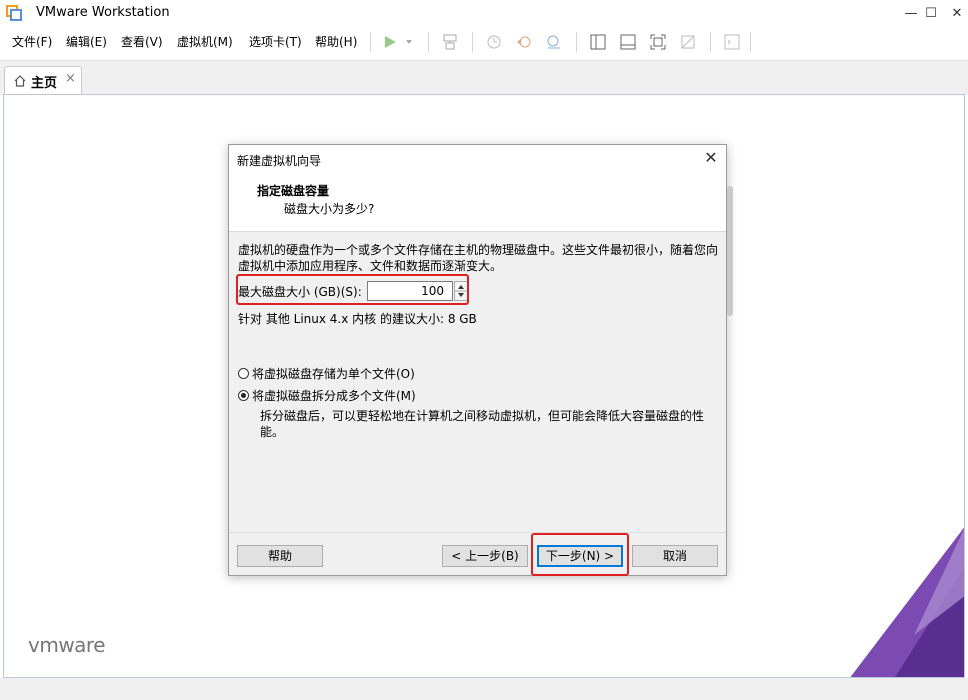  What do you see at coordinates (482, 424) in the screenshot?
I see `split-files-description: 拆分磁盘后，可以更轻松地在计算机之间移动虚拟机，但可能会降低大容量磁盘的性能。` at bounding box center [482, 424].